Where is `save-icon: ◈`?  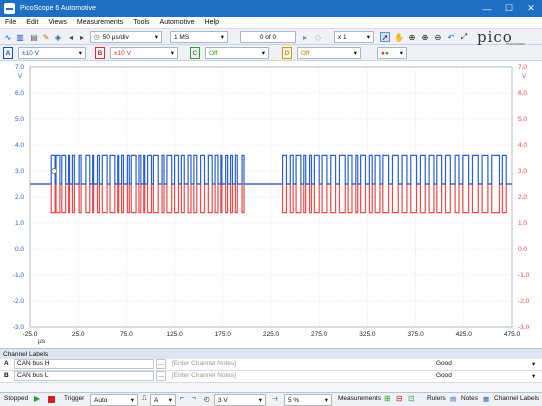 save-icon: ◈ is located at coordinates (58, 37).